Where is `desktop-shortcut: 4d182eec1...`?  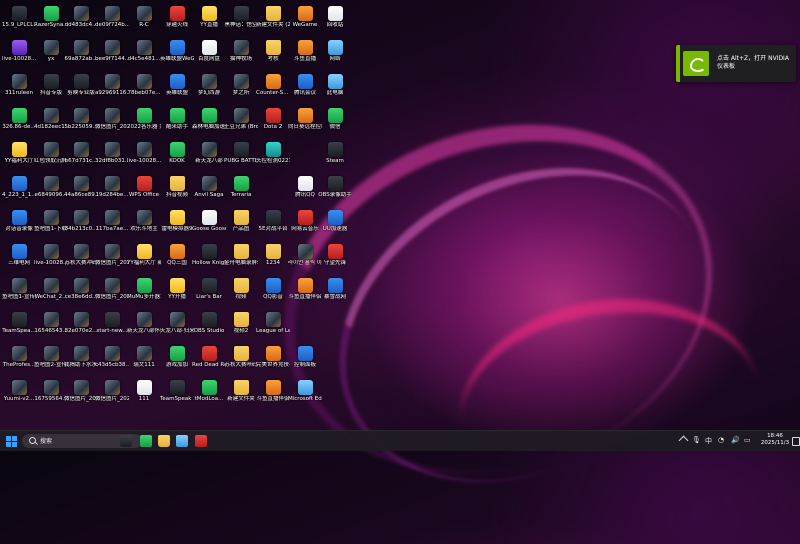 desktop-shortcut: 4d182eec1... is located at coordinates (51, 118).